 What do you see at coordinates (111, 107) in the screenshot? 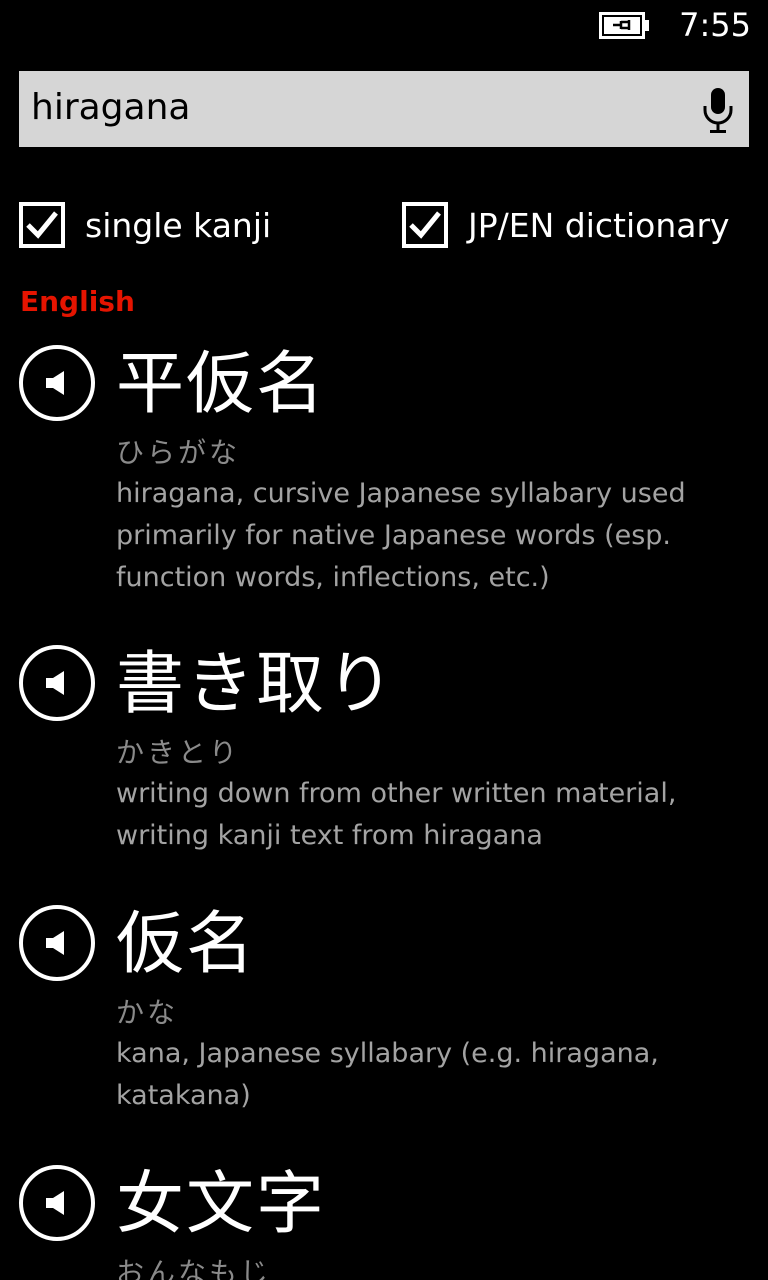
I see `search-input-value: hiragana` at bounding box center [111, 107].